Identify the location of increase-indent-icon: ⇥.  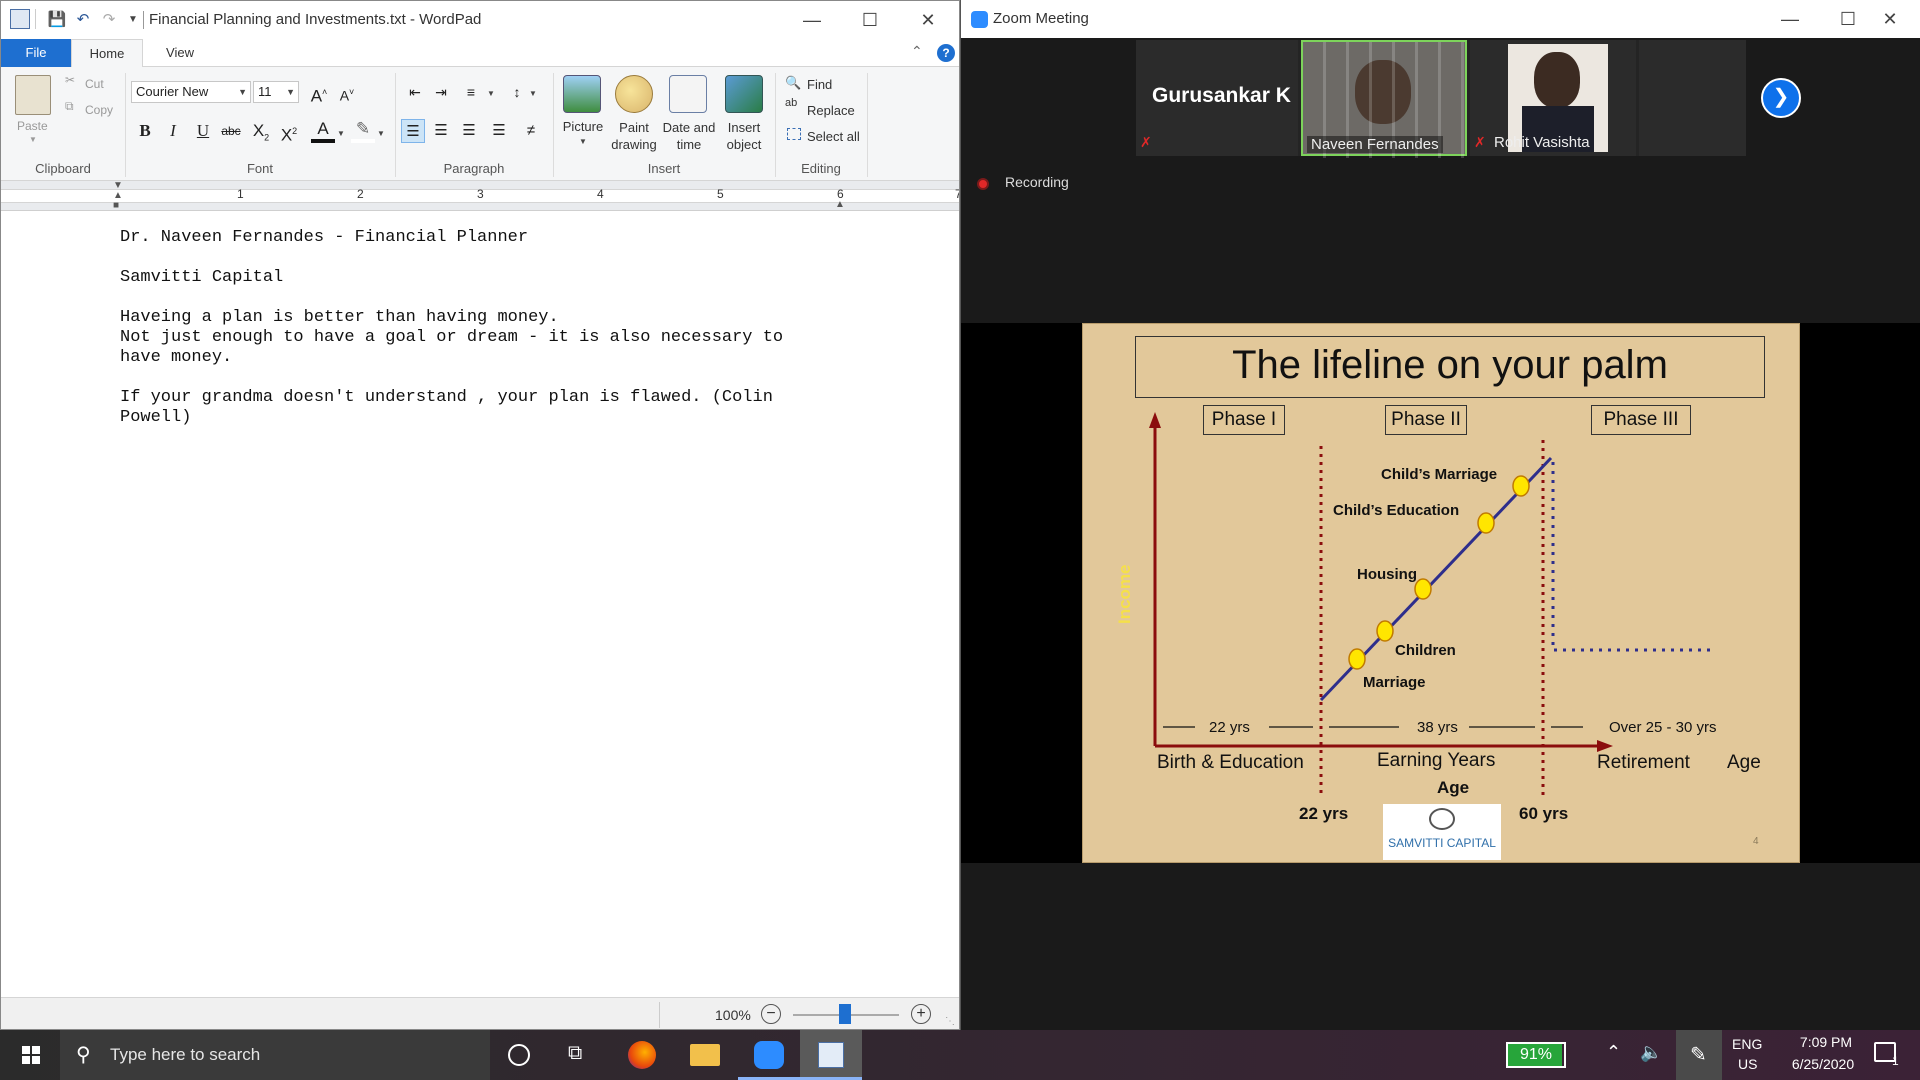
(441, 92).